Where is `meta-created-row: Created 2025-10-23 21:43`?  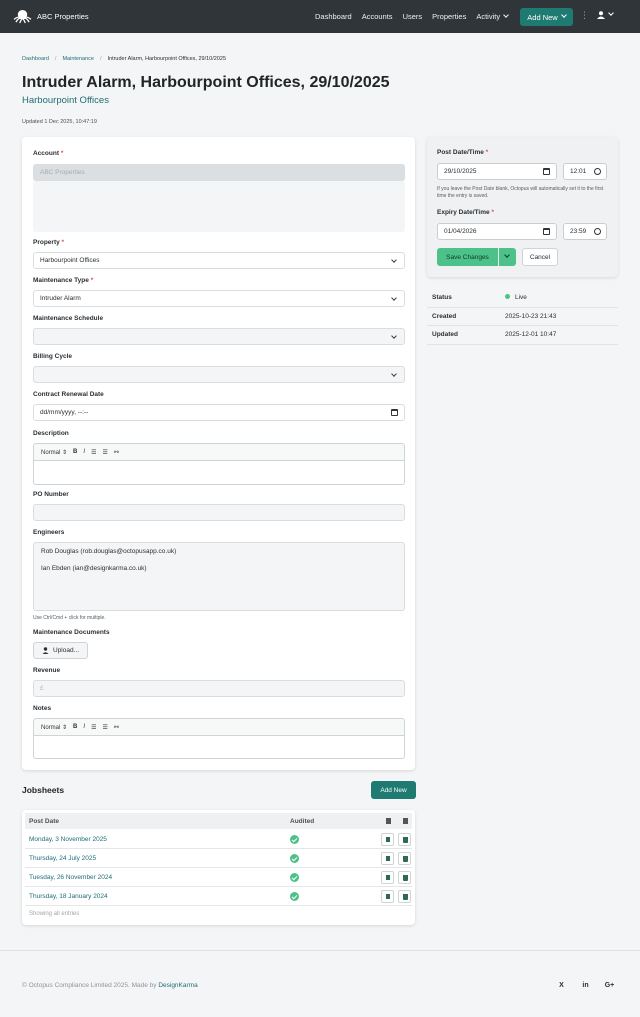 meta-created-row: Created 2025-10-23 21:43 is located at coordinates (522, 317).